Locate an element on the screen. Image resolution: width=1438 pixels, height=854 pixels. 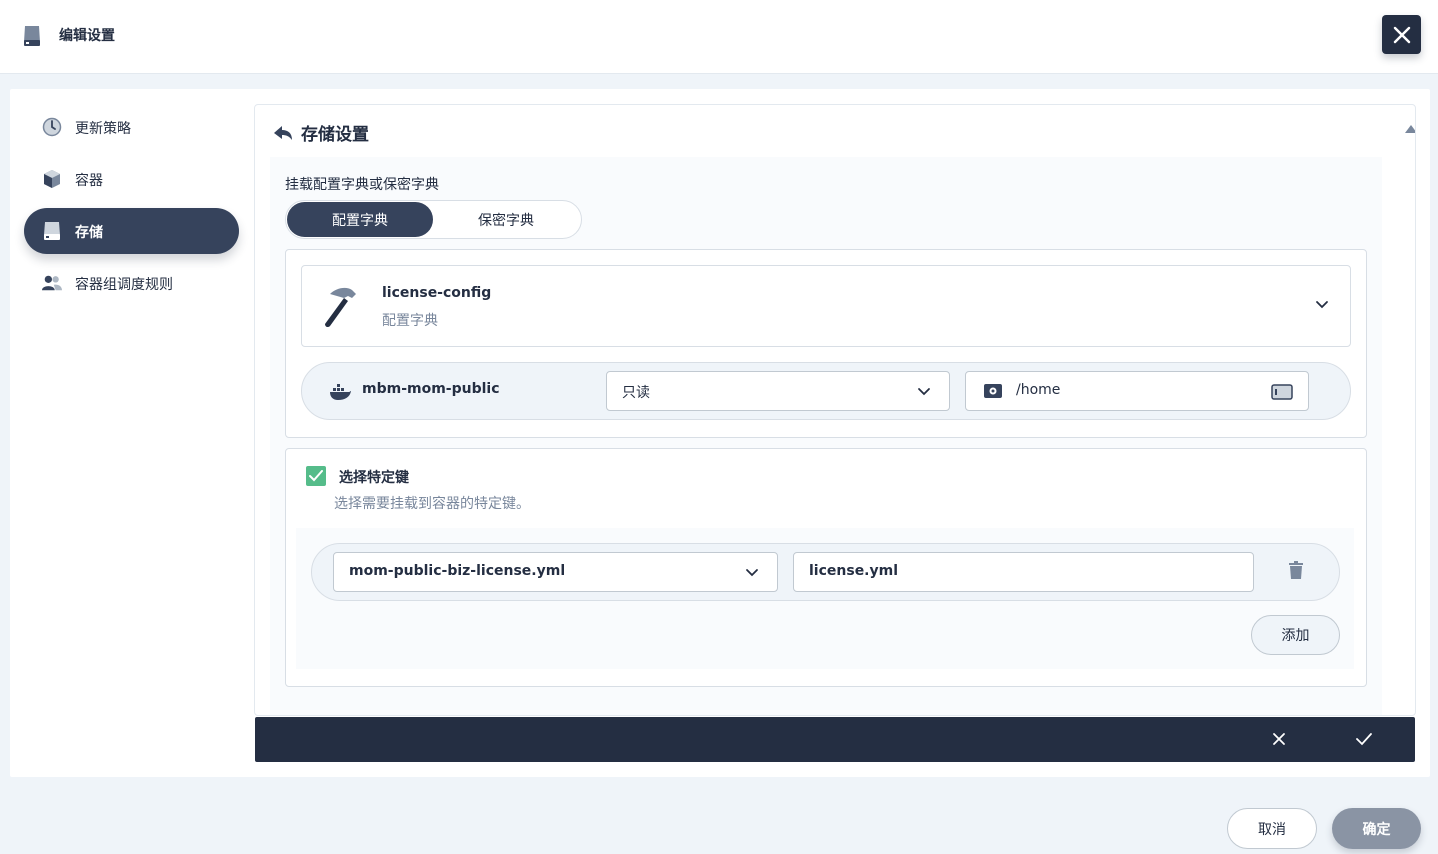
sidebar-item-scheduling-rules: 容器组调度规则 is located at coordinates (131, 283).